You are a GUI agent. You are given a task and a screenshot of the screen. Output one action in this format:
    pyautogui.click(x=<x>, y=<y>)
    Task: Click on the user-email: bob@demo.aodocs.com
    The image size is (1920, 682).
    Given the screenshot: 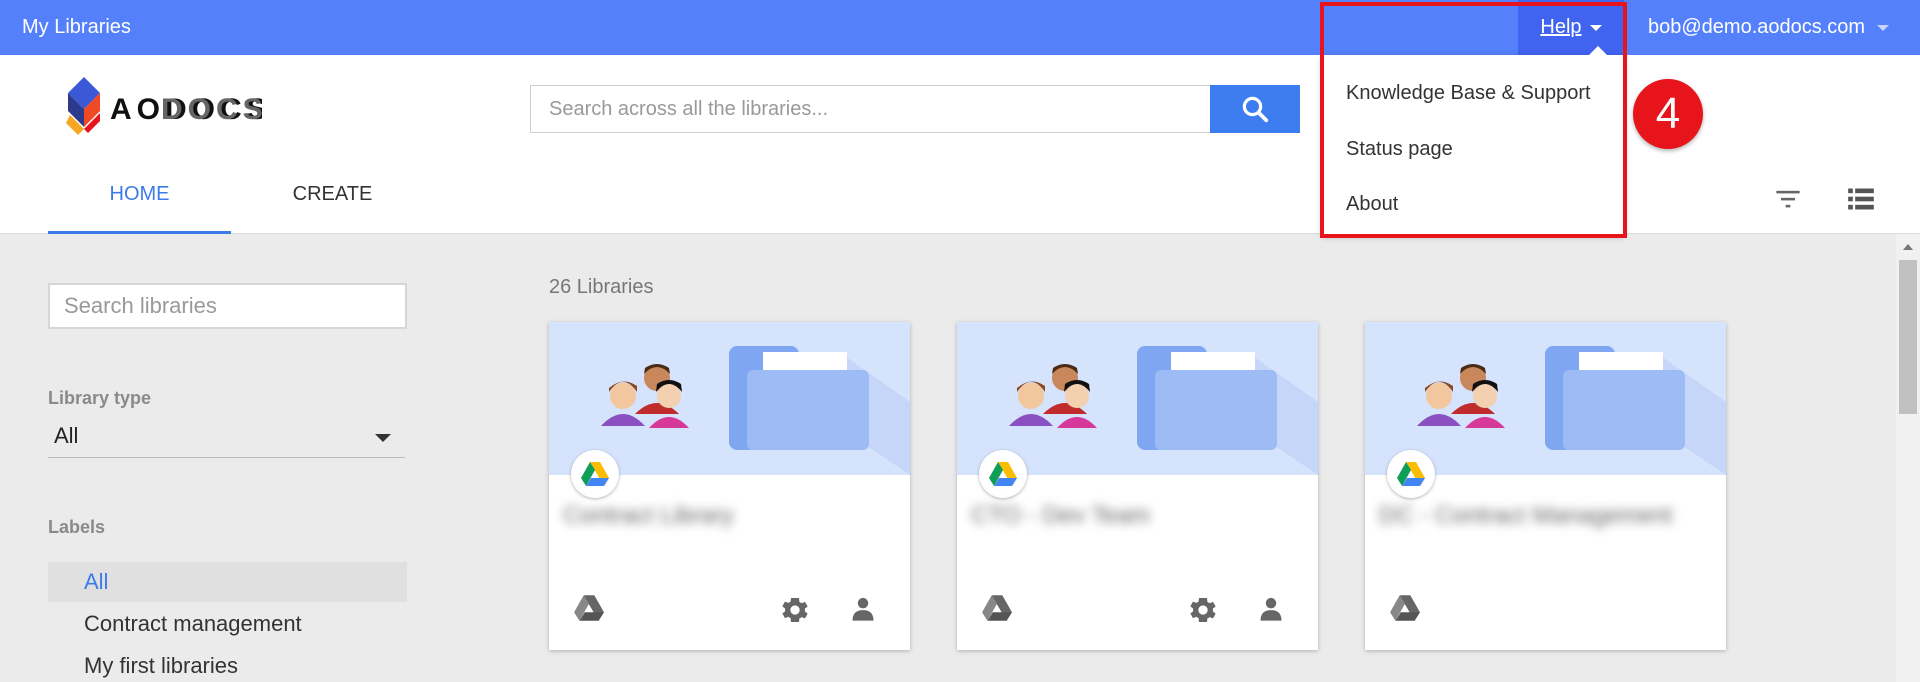 What is the action you would take?
    pyautogui.click(x=1757, y=27)
    